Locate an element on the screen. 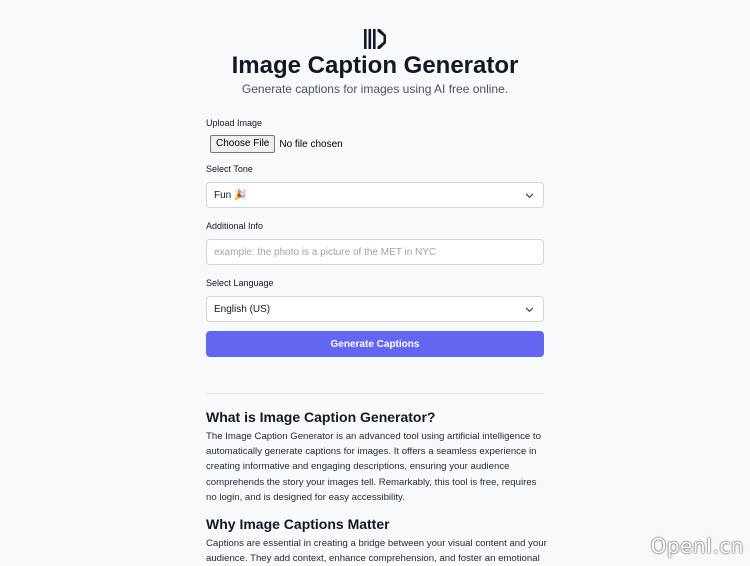  tone-select: Fun 🎉 is located at coordinates (375, 195).